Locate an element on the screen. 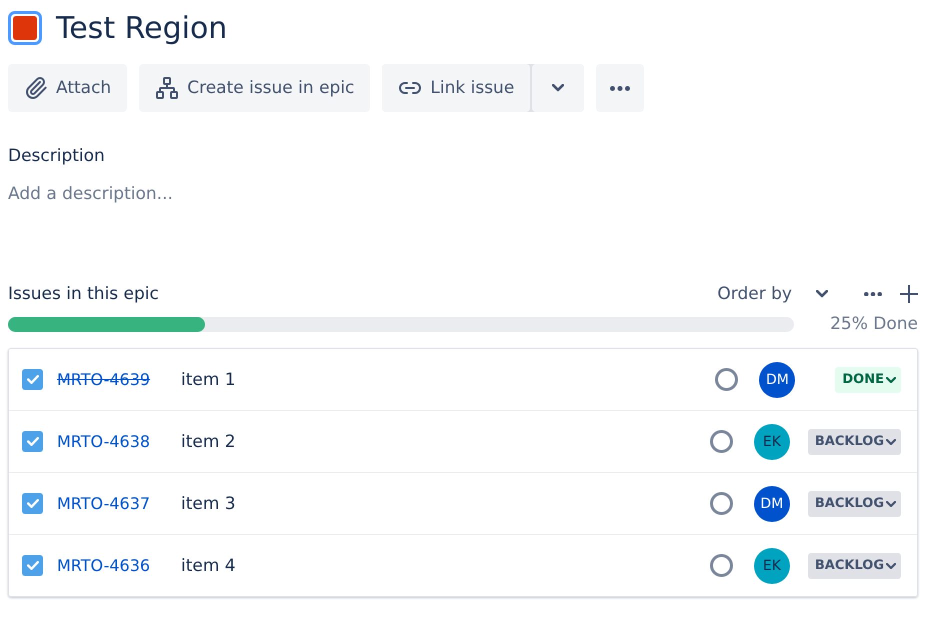 The image size is (948, 639). status-dropdown: DONE is located at coordinates (868, 379).